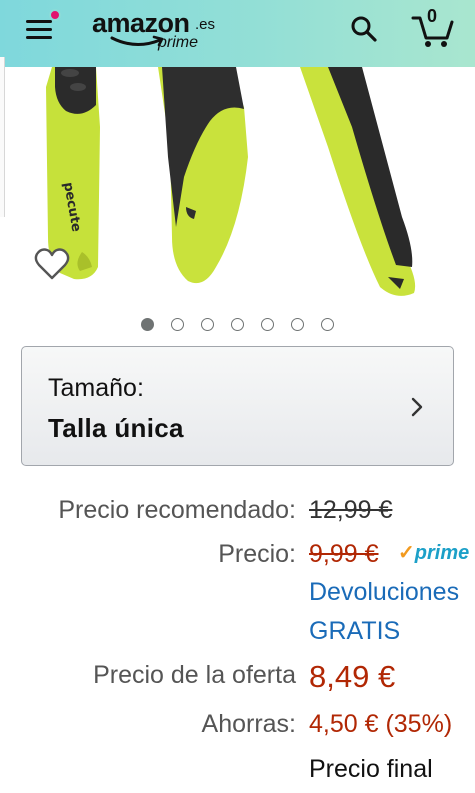 Image resolution: width=475 pixels, height=793 pixels. Describe the element at coordinates (384, 592) in the screenshot. I see `free-returns-link-line1: Devoluciones` at that location.